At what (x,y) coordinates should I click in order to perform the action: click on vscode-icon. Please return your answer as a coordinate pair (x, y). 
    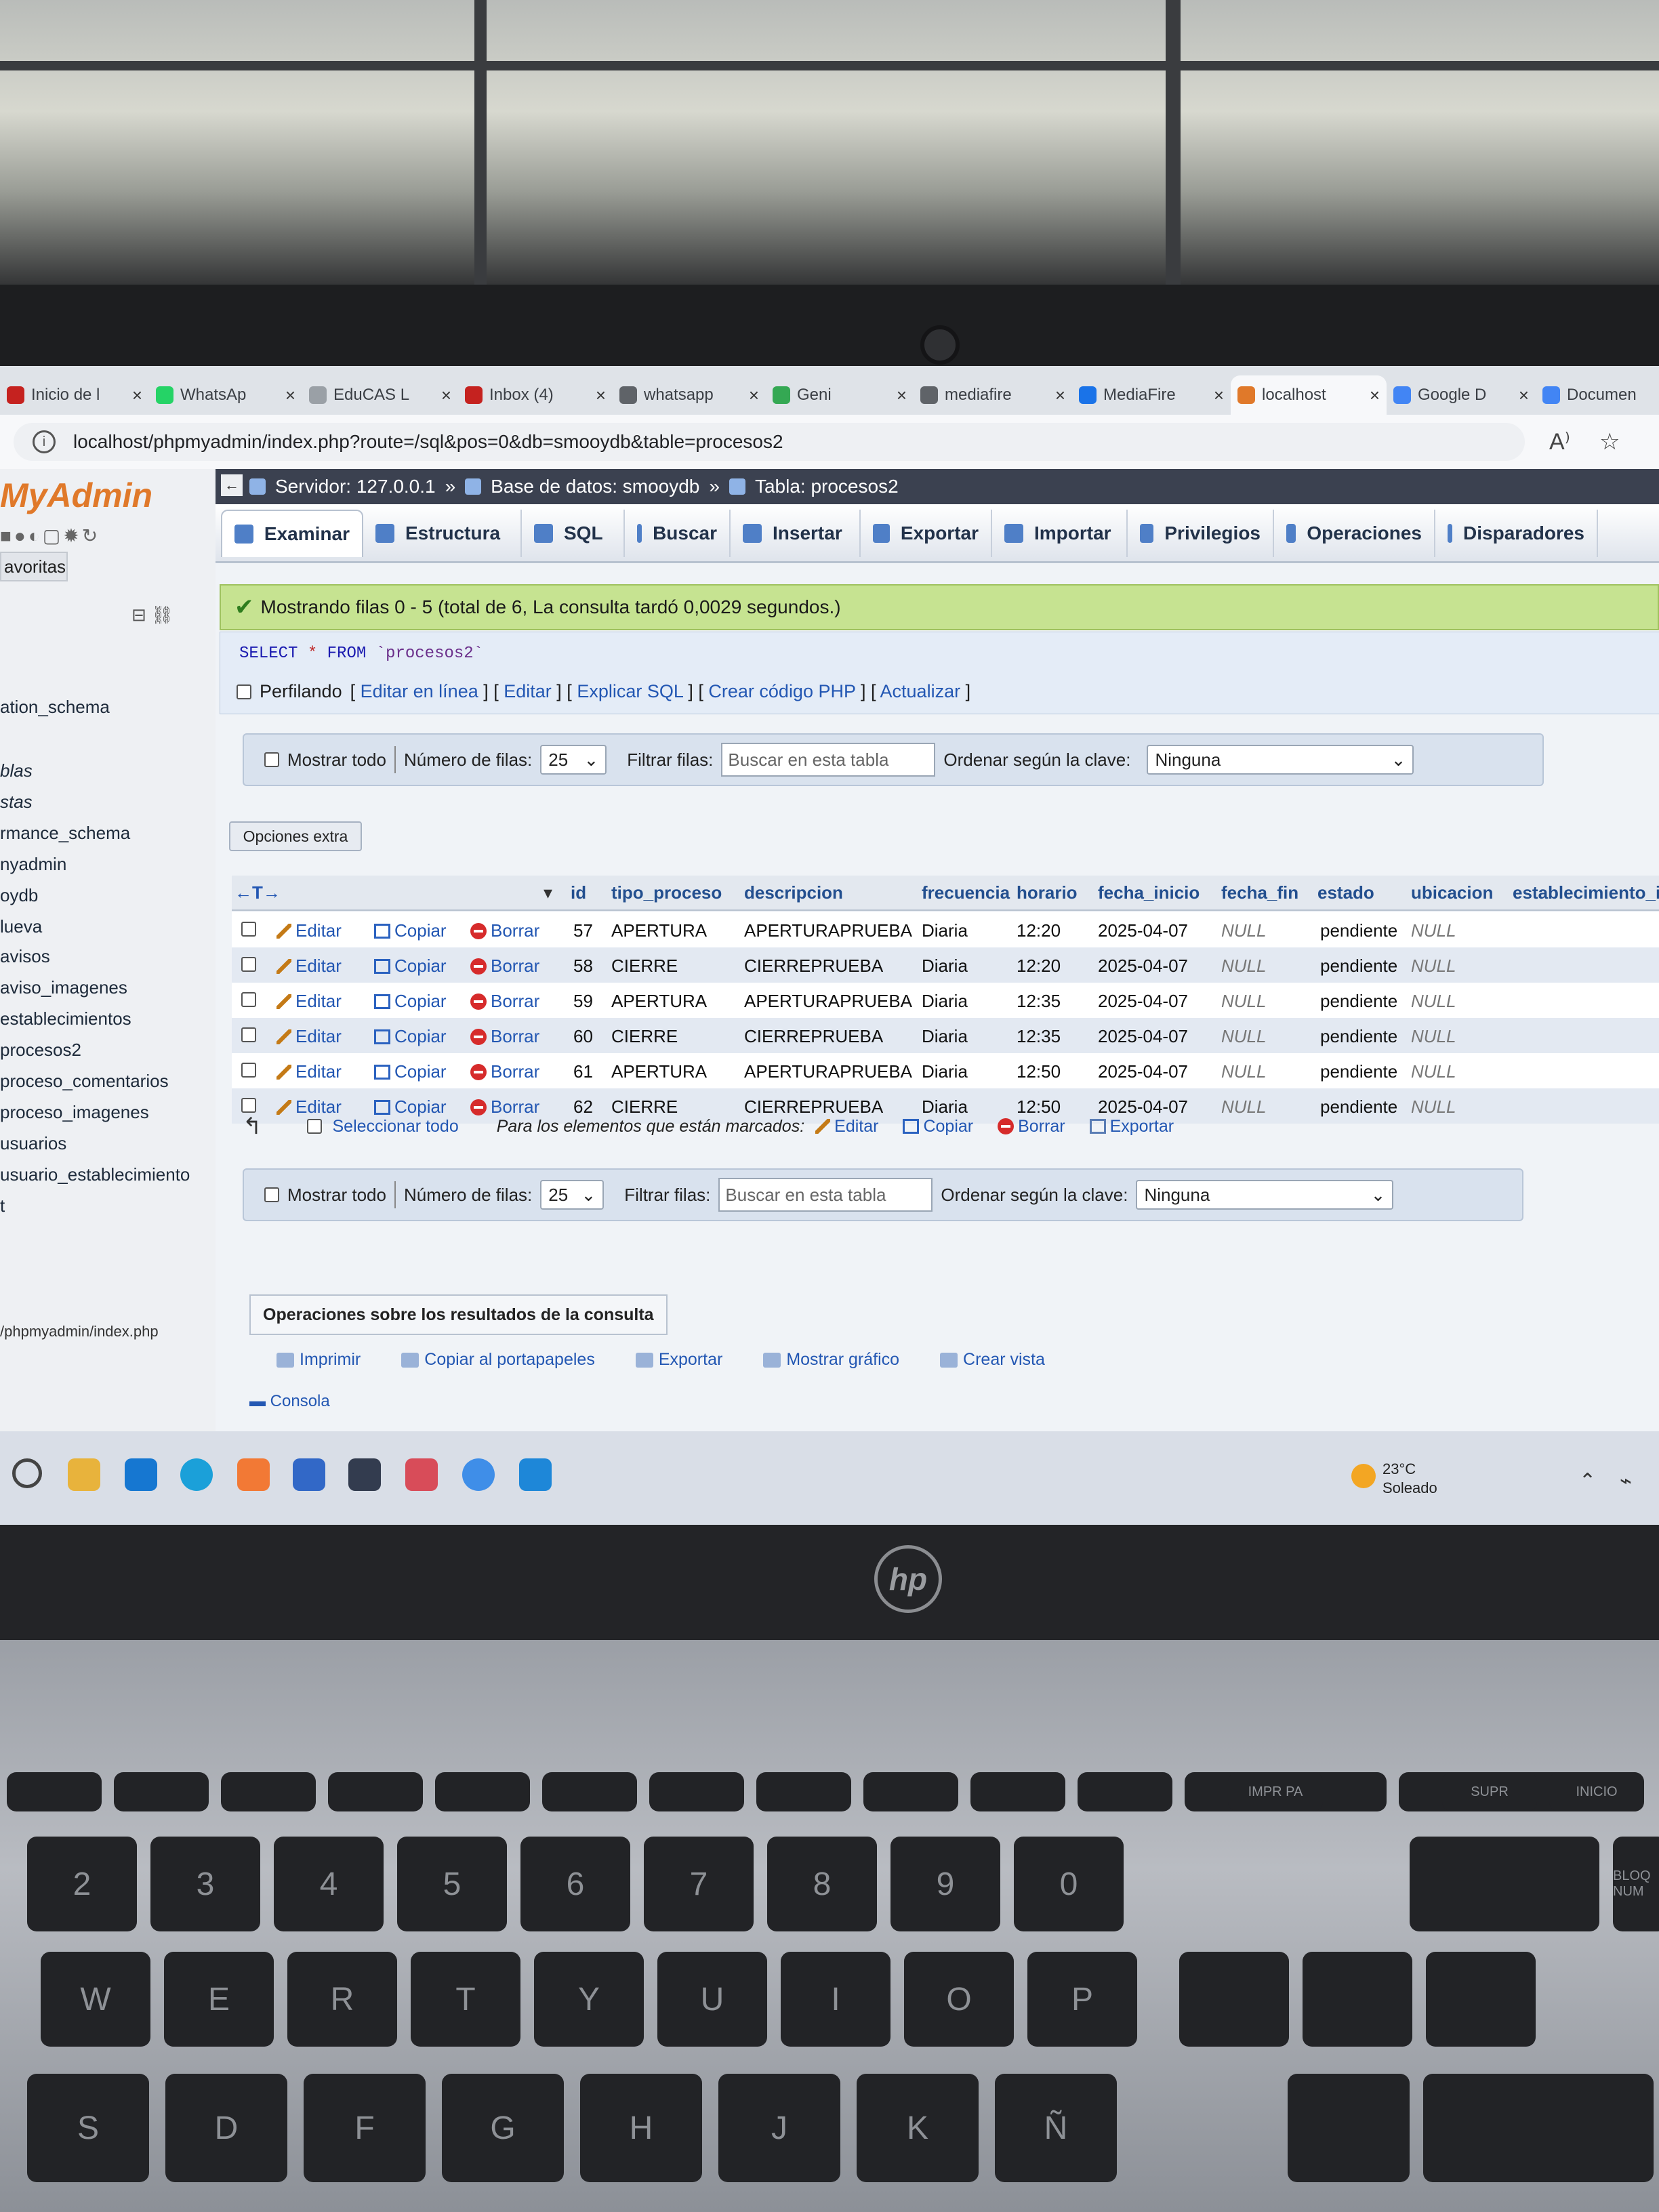
    Looking at the image, I should click on (535, 1474).